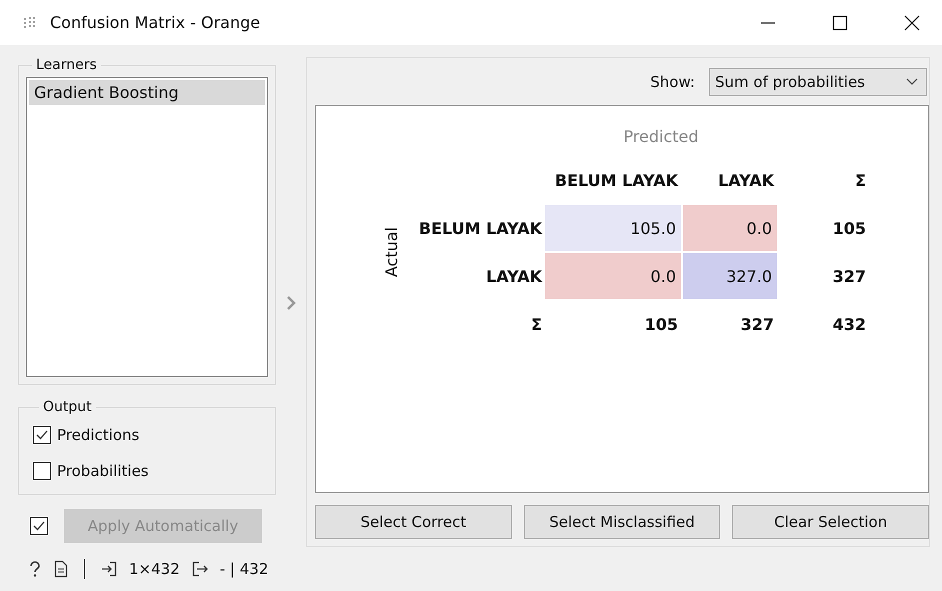  I want to click on column-header: BELUM LAYAK, so click(617, 180).